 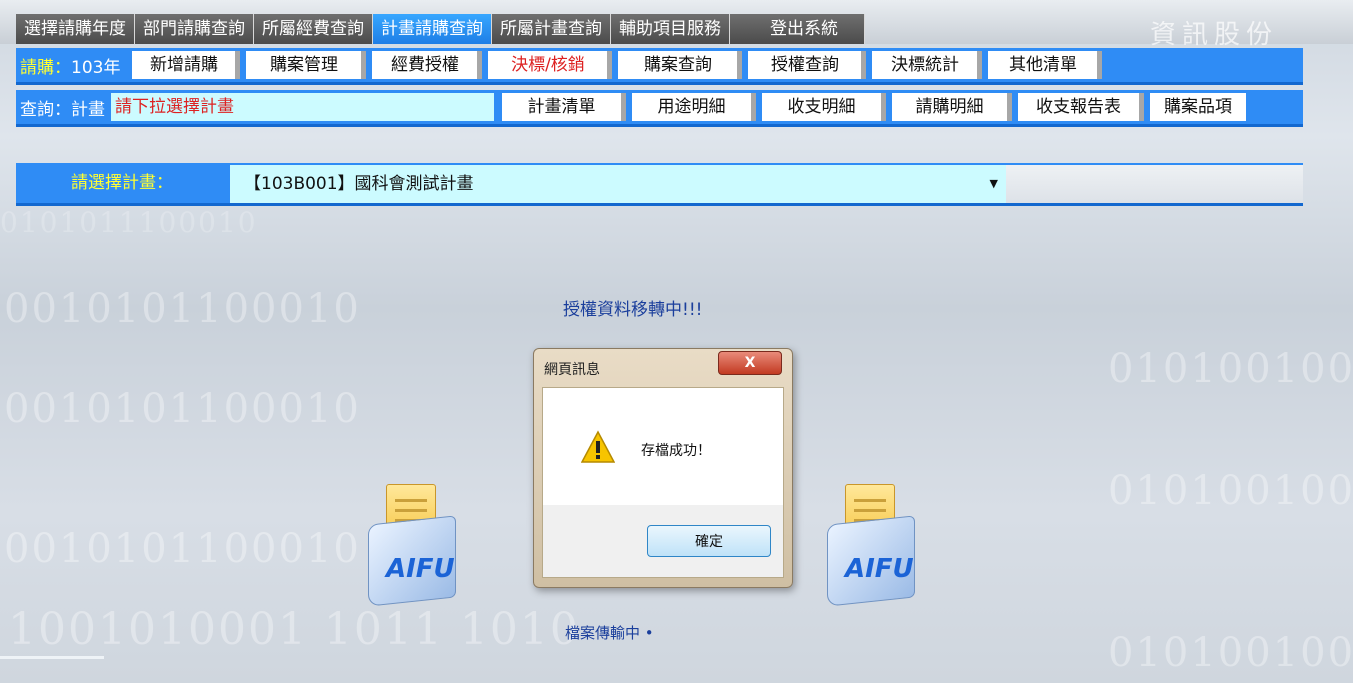 I want to click on purchase-manage-button: 購案管理, so click(x=306, y=65).